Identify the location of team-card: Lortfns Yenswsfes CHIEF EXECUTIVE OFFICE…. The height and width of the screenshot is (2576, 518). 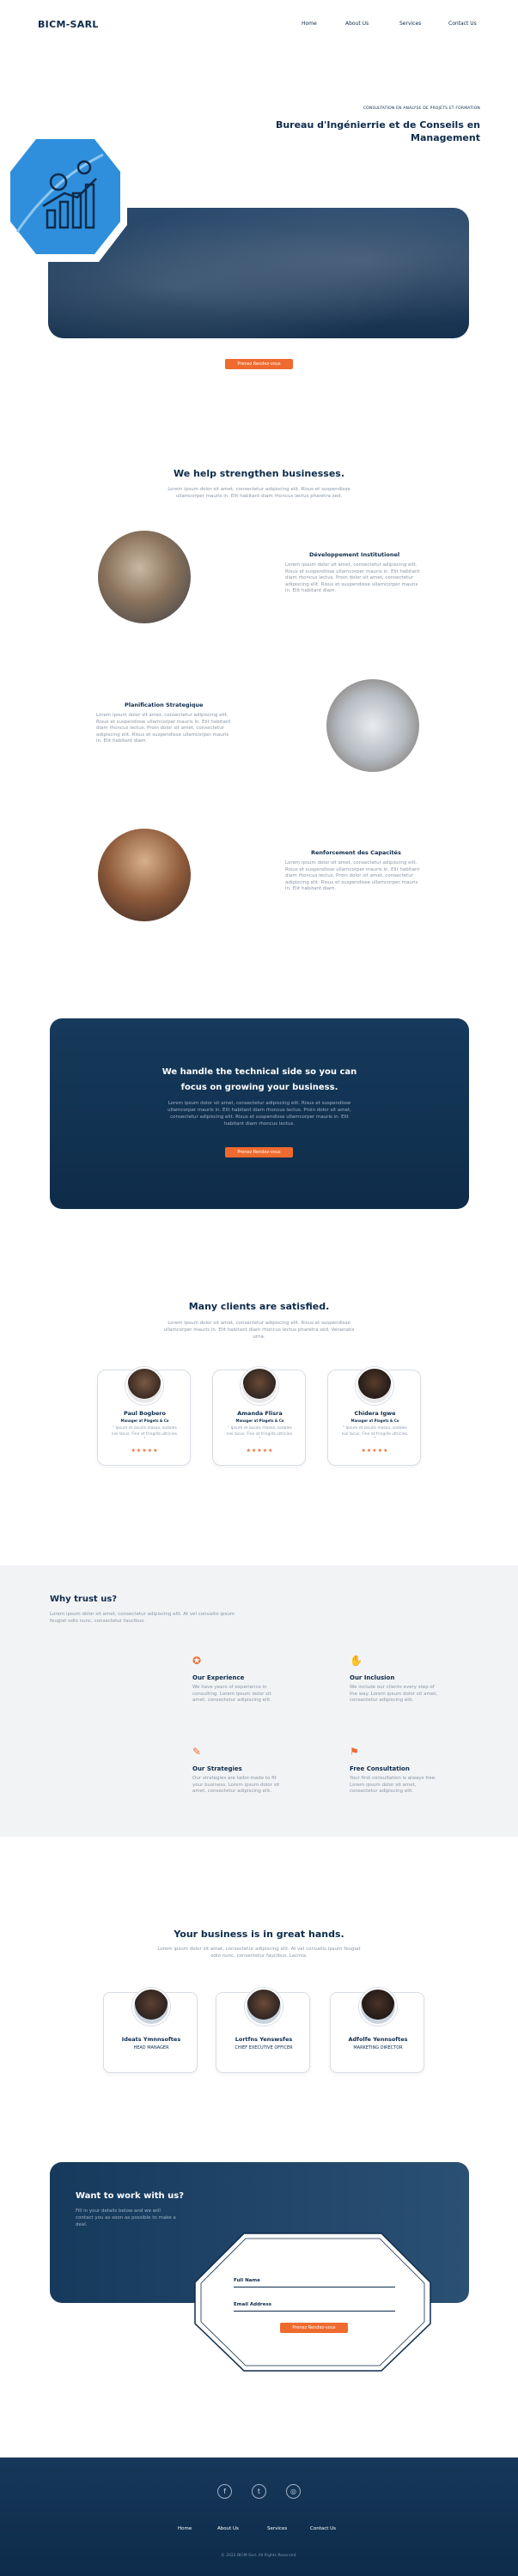
(263, 2031).